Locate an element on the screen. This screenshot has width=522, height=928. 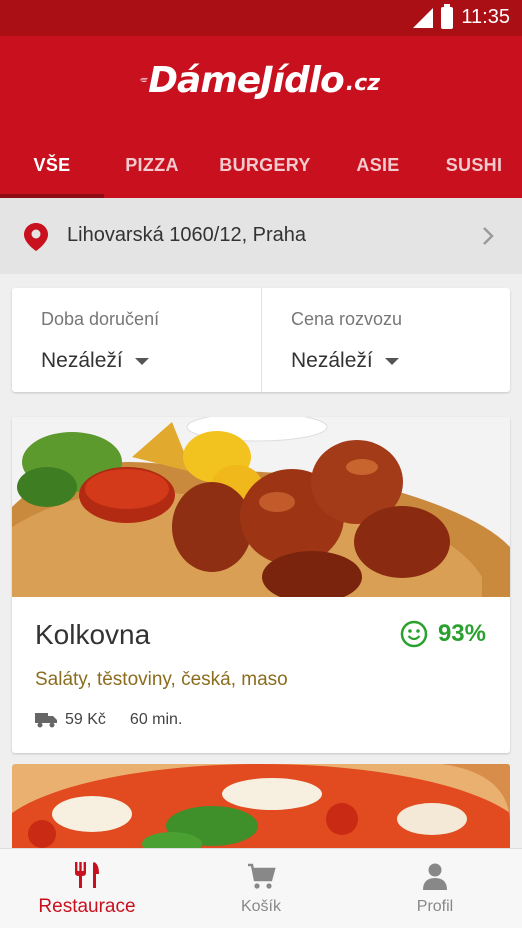
person-icon is located at coordinates (435, 876).